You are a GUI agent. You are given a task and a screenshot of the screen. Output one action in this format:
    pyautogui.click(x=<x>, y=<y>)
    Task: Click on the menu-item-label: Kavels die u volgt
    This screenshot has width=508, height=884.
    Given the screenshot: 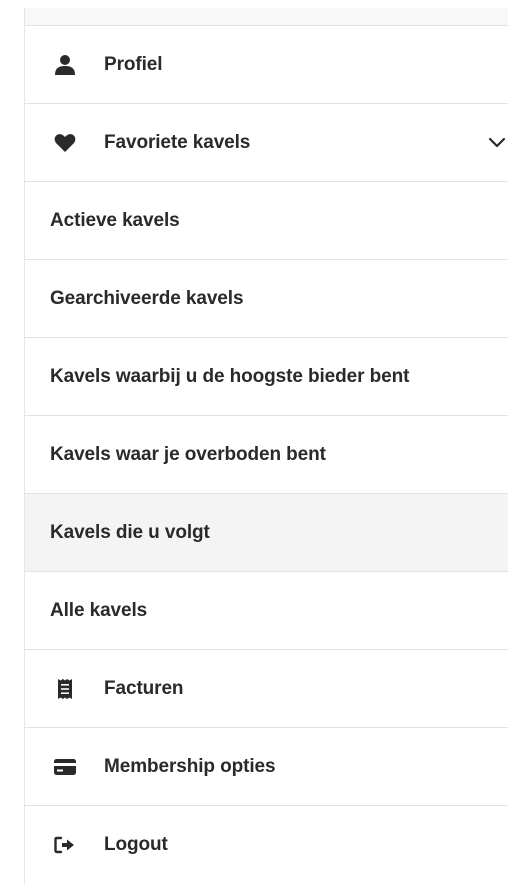 What is the action you would take?
    pyautogui.click(x=130, y=532)
    